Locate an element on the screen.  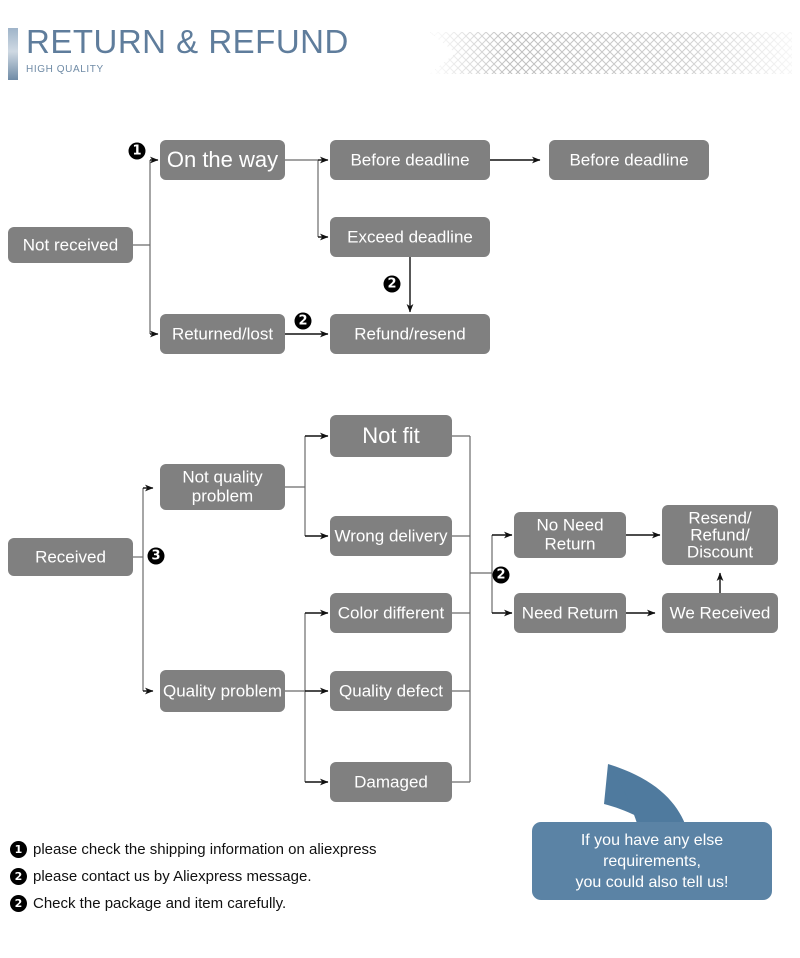
badge-label: 1 is located at coordinates (136, 151).